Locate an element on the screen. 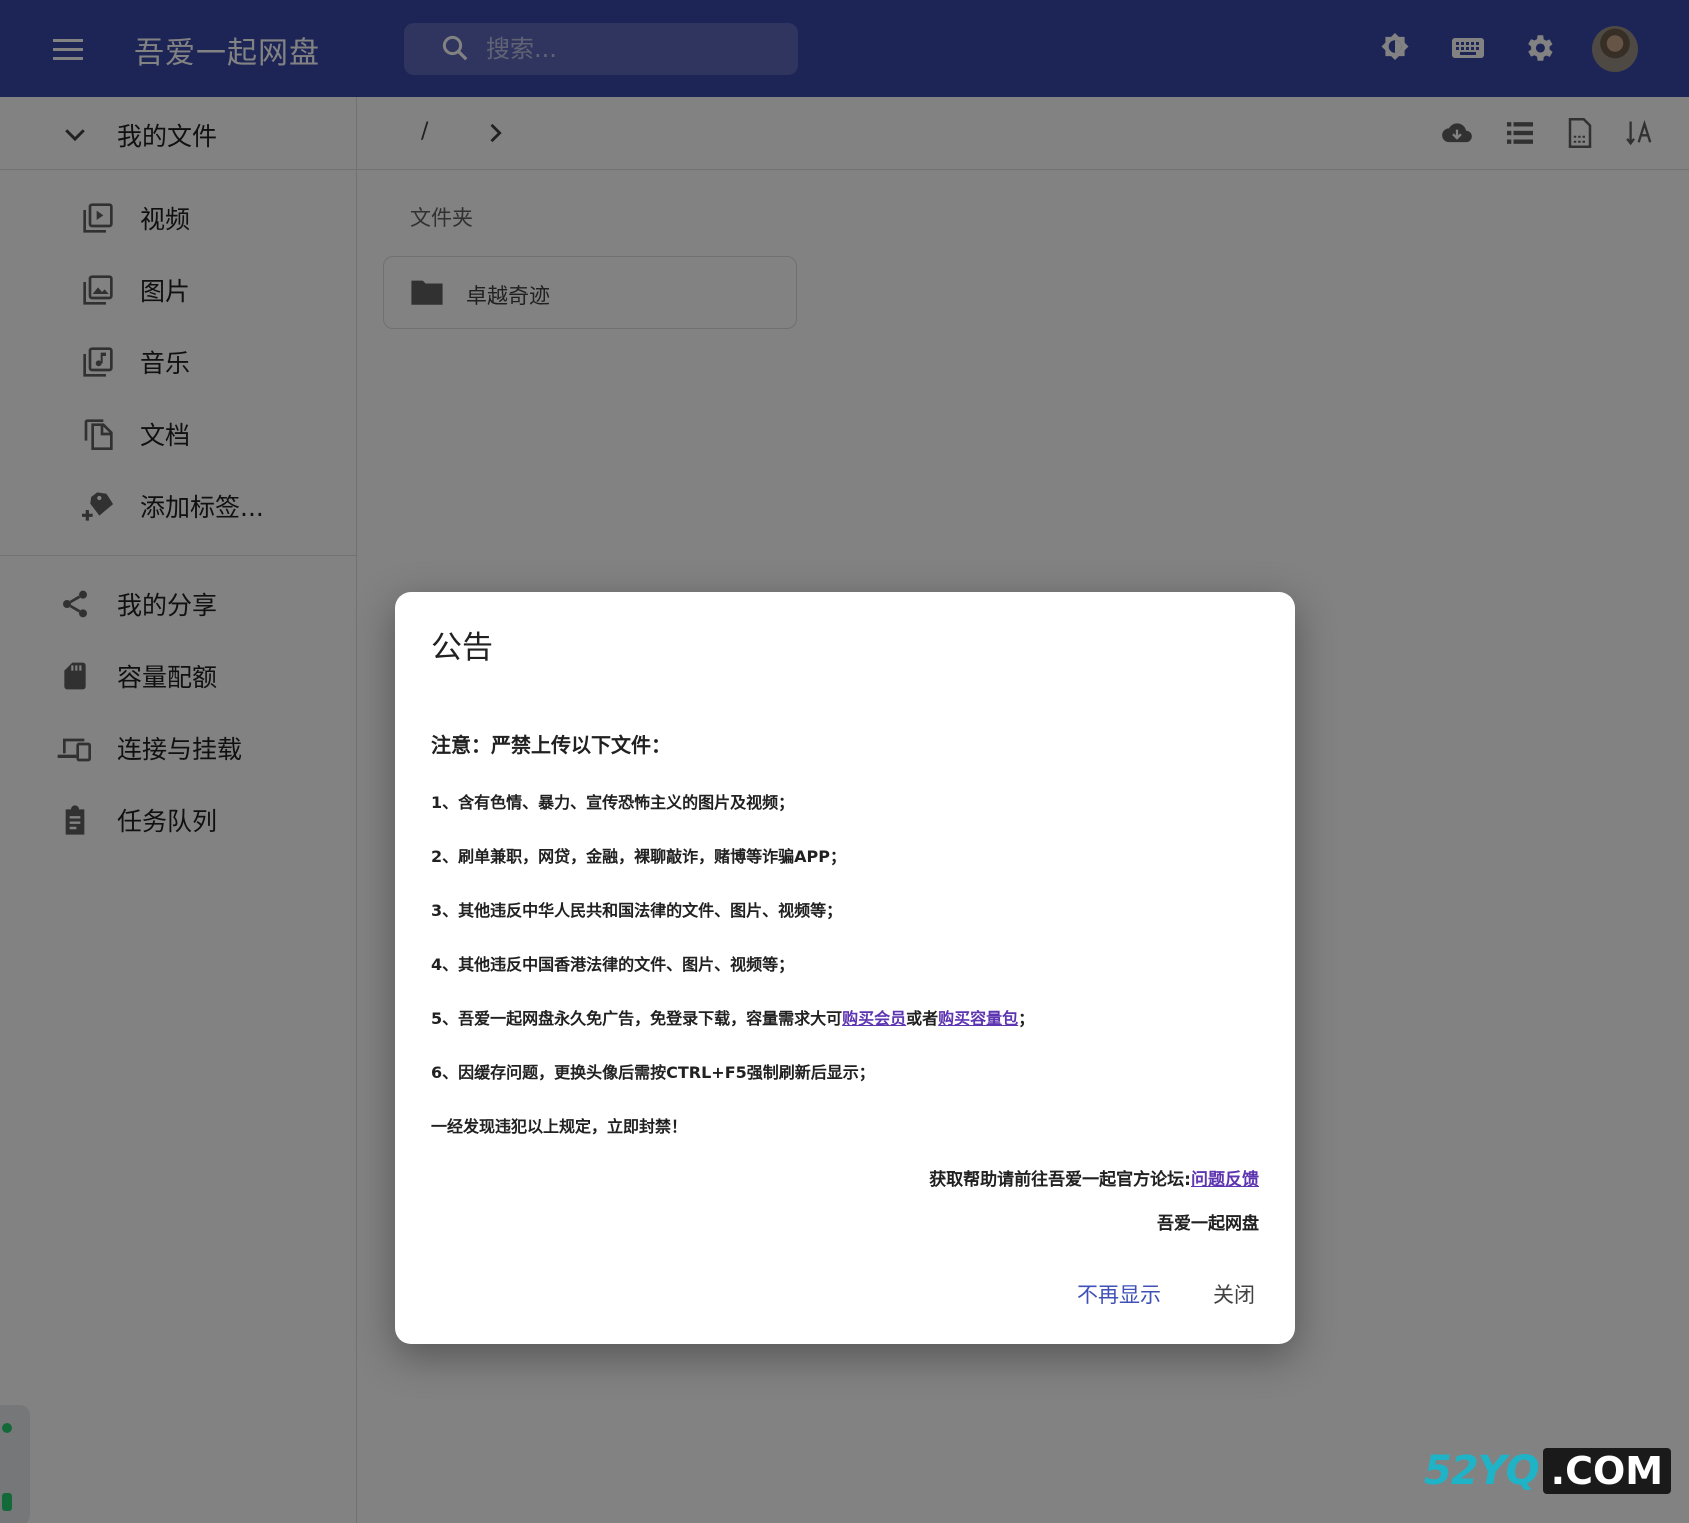 The image size is (1689, 1523). ban-warning: 一经发现违犯以上规定，立即封禁！ is located at coordinates (559, 1126).